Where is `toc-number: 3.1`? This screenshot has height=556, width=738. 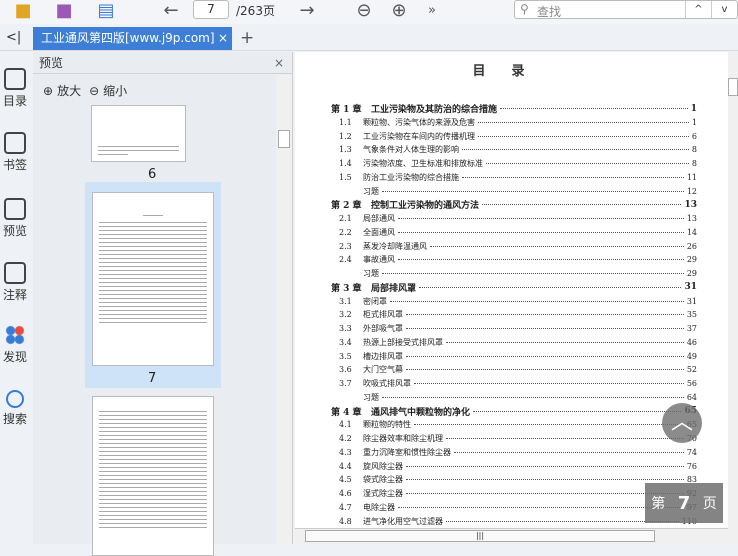 toc-number: 3.1 is located at coordinates (345, 301).